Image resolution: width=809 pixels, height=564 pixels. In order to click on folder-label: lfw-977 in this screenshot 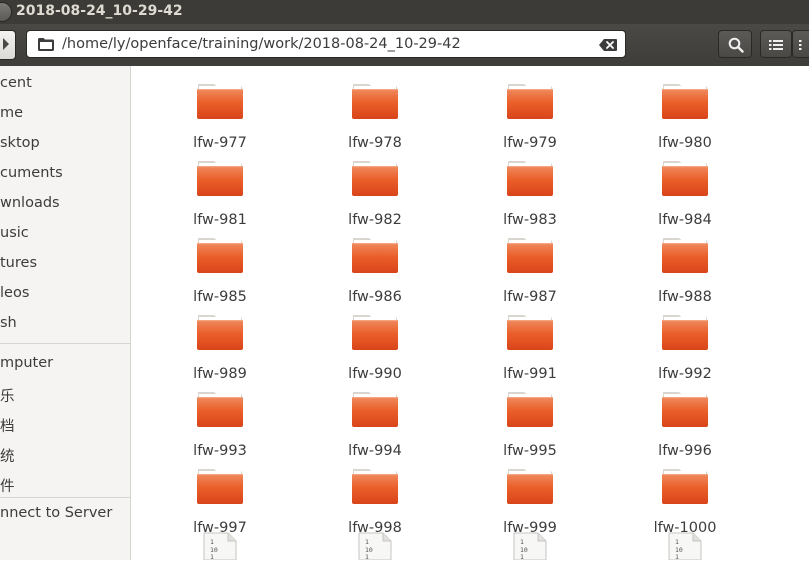, I will do `click(220, 143)`.